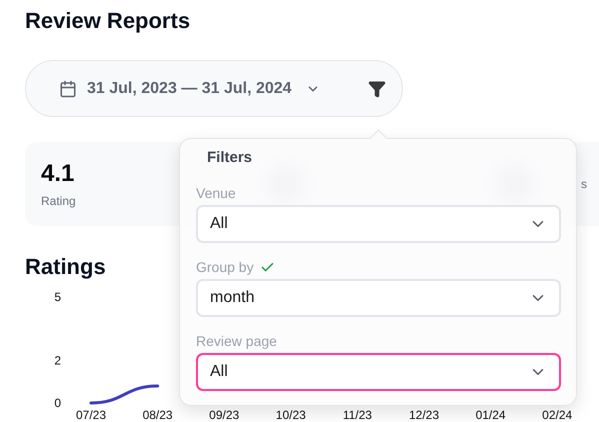 The height and width of the screenshot is (422, 599). Describe the element at coordinates (91, 415) in the screenshot. I see `axis-tick-label: 07/23` at that location.